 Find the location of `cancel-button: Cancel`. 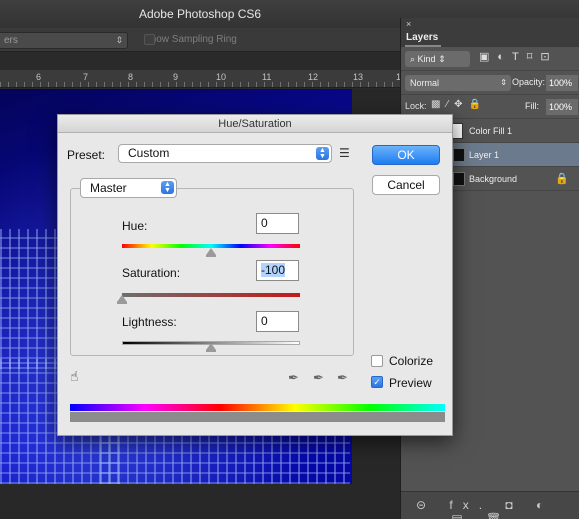

cancel-button: Cancel is located at coordinates (406, 185).